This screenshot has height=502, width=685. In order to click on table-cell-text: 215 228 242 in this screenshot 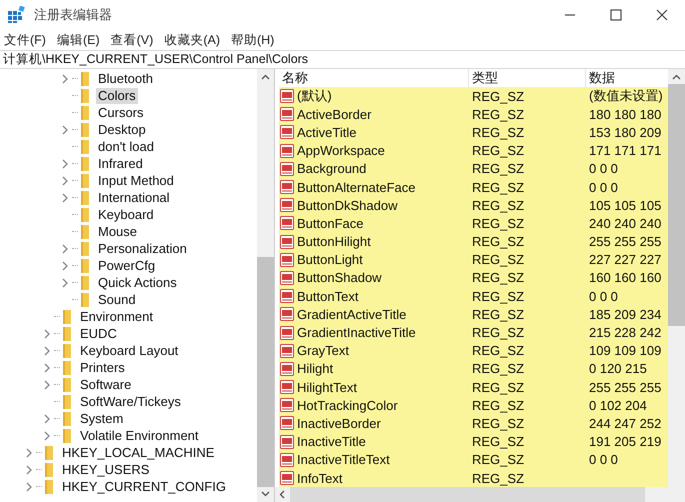, I will do `click(625, 332)`.